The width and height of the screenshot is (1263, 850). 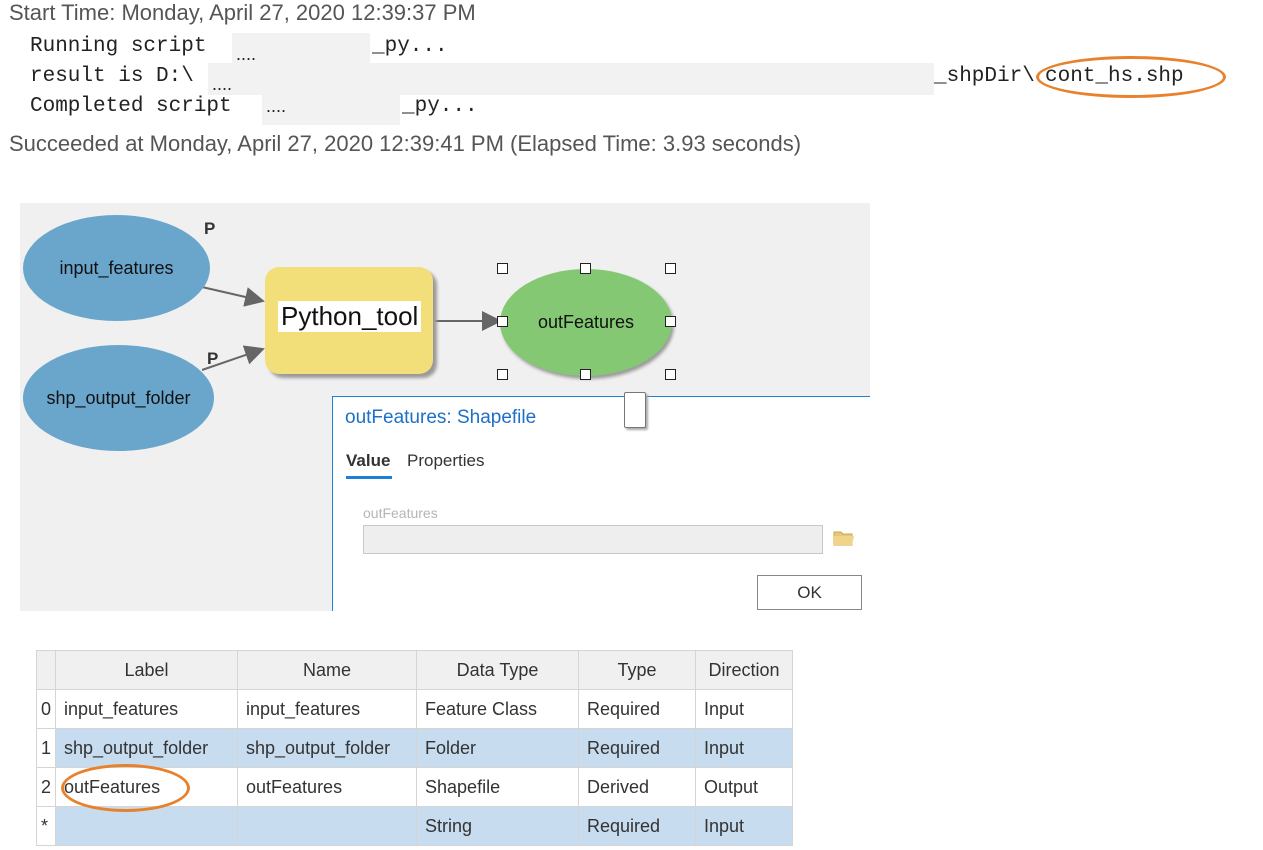 I want to click on cell-name: outFeatures, so click(x=327, y=787).